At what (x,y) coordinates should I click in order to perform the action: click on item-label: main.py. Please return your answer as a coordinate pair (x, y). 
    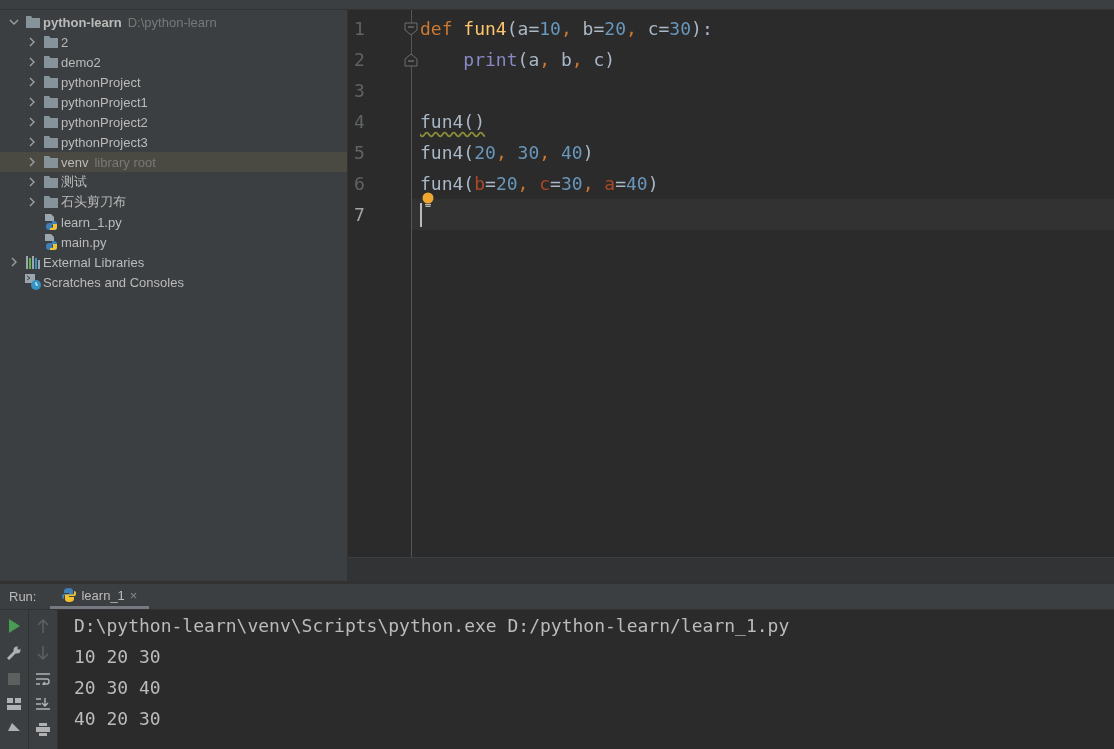
    Looking at the image, I should click on (84, 242).